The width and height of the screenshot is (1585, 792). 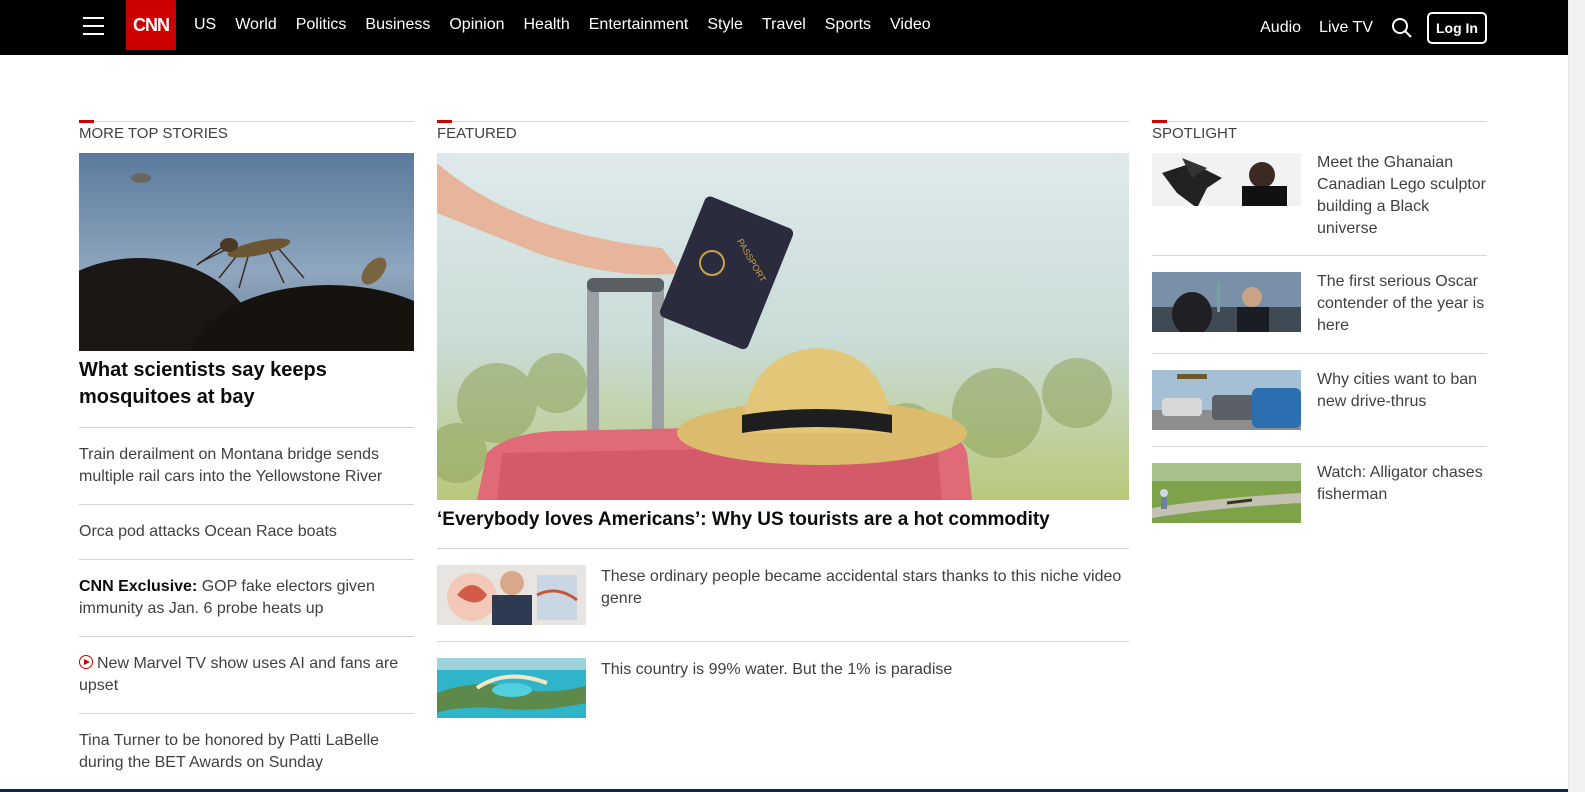 What do you see at coordinates (476, 25) in the screenshot?
I see `nav-link-opinion: Opinion` at bounding box center [476, 25].